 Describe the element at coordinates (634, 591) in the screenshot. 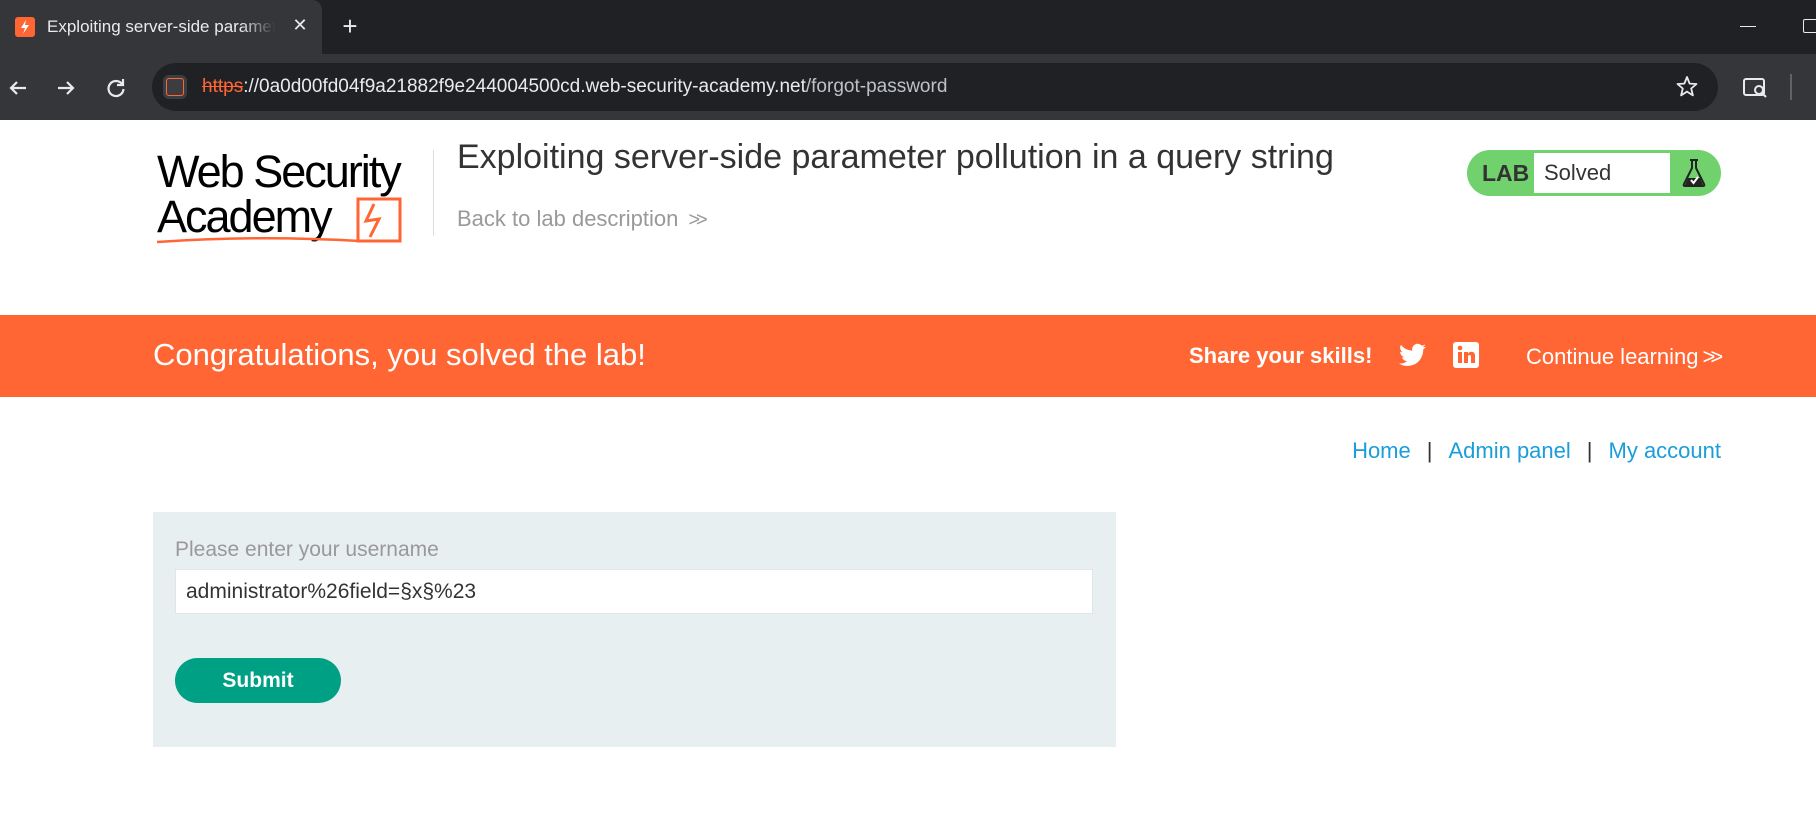

I see `username-input: administrator%26field=§x§%23` at that location.